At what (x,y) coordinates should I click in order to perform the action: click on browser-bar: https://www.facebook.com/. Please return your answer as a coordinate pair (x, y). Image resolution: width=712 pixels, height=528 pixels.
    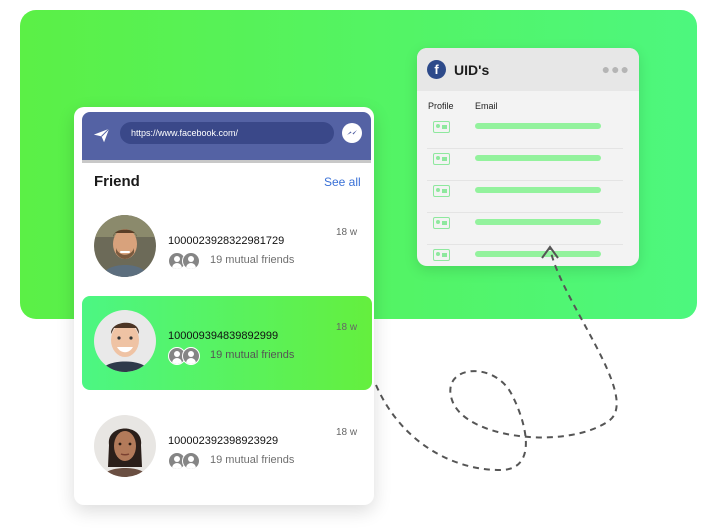
    Looking at the image, I should click on (226, 137).